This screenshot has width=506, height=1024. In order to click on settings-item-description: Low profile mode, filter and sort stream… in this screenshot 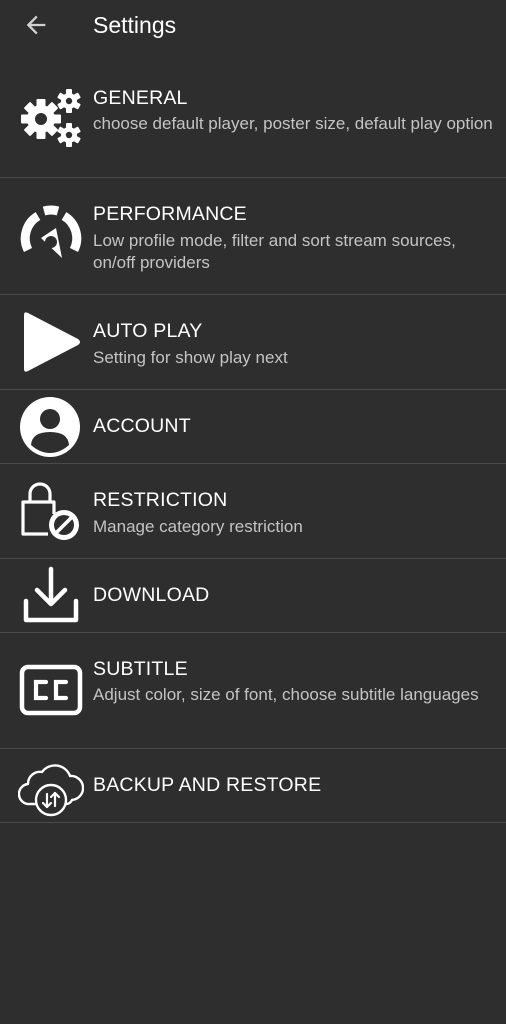, I will do `click(274, 251)`.